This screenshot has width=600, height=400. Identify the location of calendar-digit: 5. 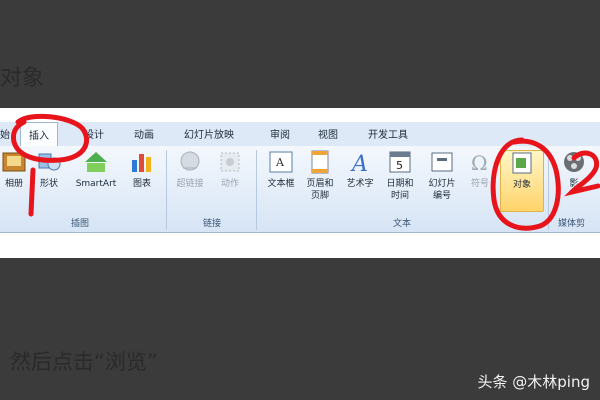
(399, 165).